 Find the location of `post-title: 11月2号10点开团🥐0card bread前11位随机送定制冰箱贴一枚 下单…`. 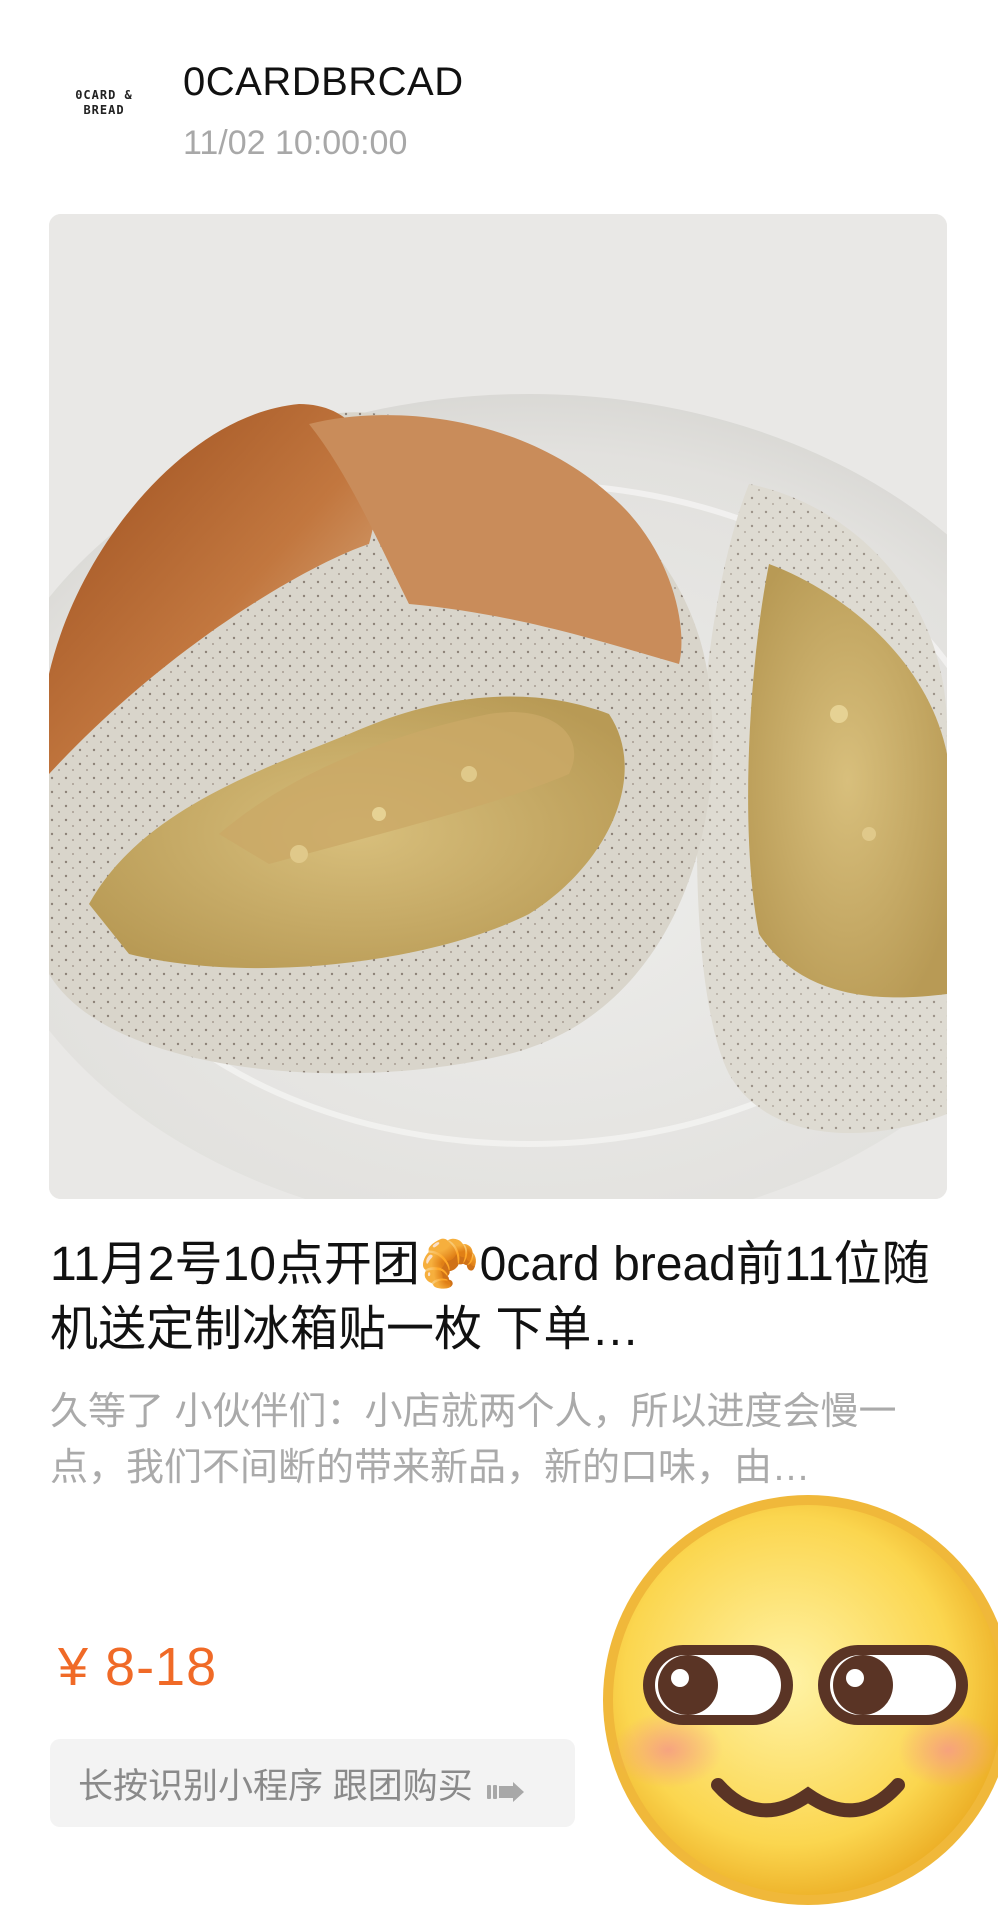

post-title: 11月2号10点开团🥐0card bread前11位随机送定制冰箱贴一枚 下单… is located at coordinates (500, 1297).